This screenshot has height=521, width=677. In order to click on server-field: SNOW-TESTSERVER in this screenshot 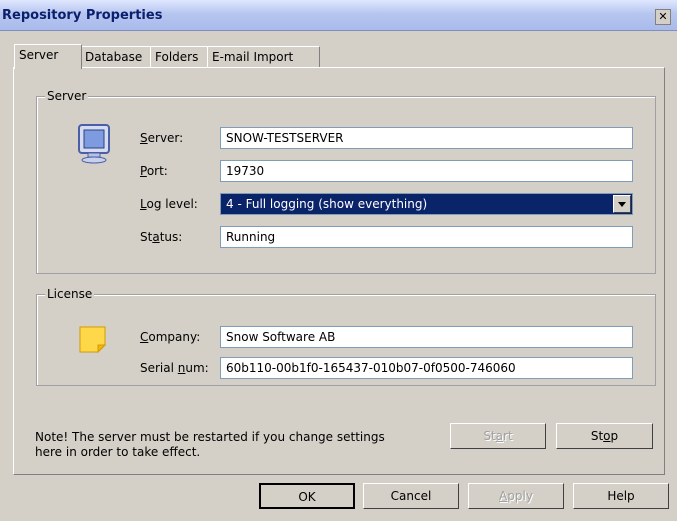, I will do `click(426, 138)`.